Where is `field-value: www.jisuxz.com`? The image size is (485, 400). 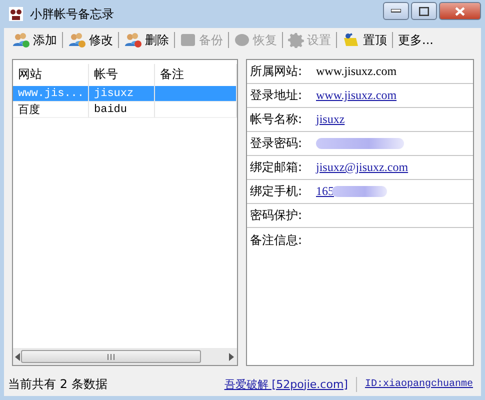 field-value: www.jisuxz.com is located at coordinates (356, 71).